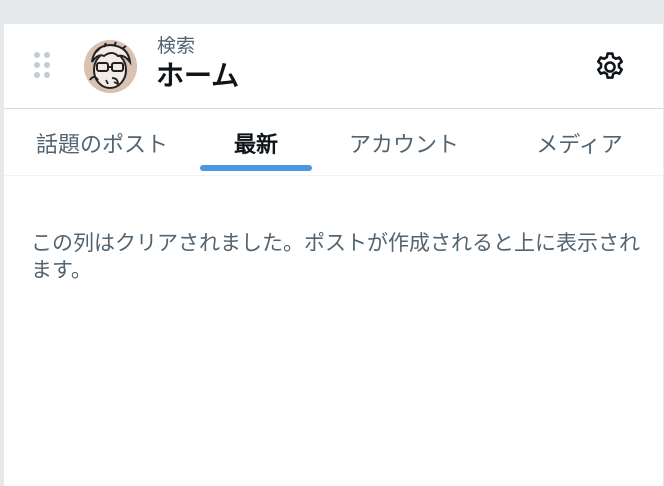 This screenshot has height=486, width=664. I want to click on column-subtitle: 検索, so click(176, 46).